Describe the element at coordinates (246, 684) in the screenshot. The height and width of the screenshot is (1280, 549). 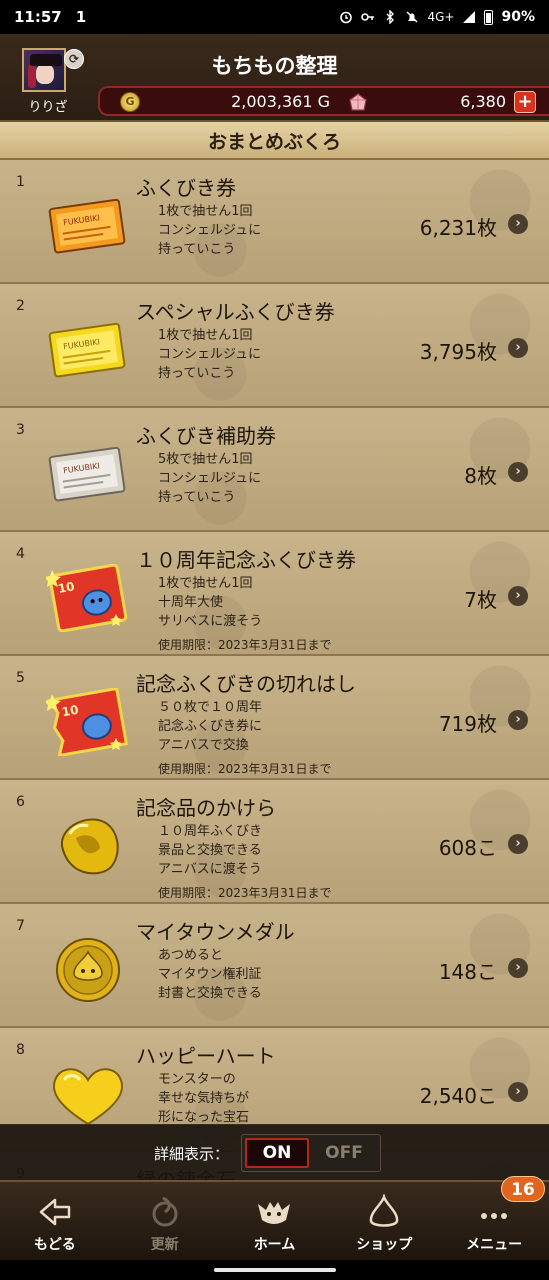
I see `item-title: 記念ふくびきの切れはし` at that location.